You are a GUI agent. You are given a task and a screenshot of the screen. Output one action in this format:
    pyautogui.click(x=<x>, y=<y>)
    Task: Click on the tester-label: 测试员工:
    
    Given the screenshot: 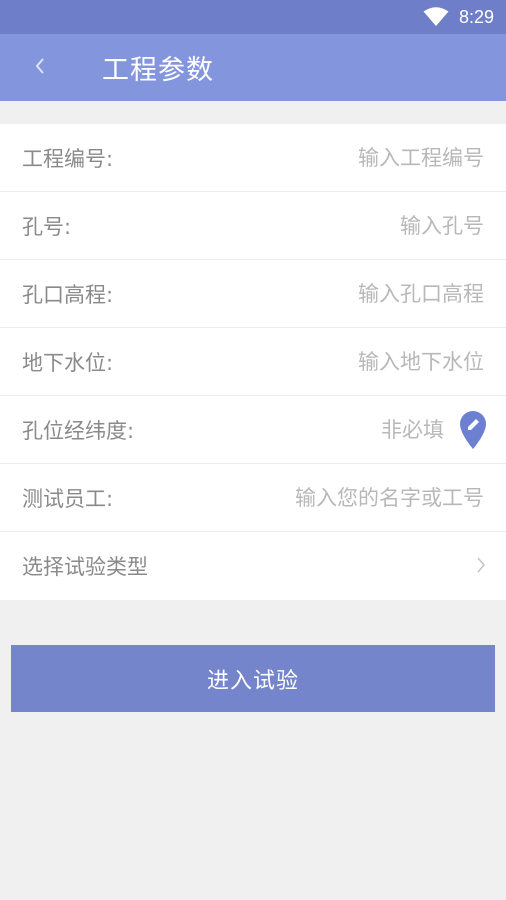 What is the action you would take?
    pyautogui.click(x=68, y=498)
    